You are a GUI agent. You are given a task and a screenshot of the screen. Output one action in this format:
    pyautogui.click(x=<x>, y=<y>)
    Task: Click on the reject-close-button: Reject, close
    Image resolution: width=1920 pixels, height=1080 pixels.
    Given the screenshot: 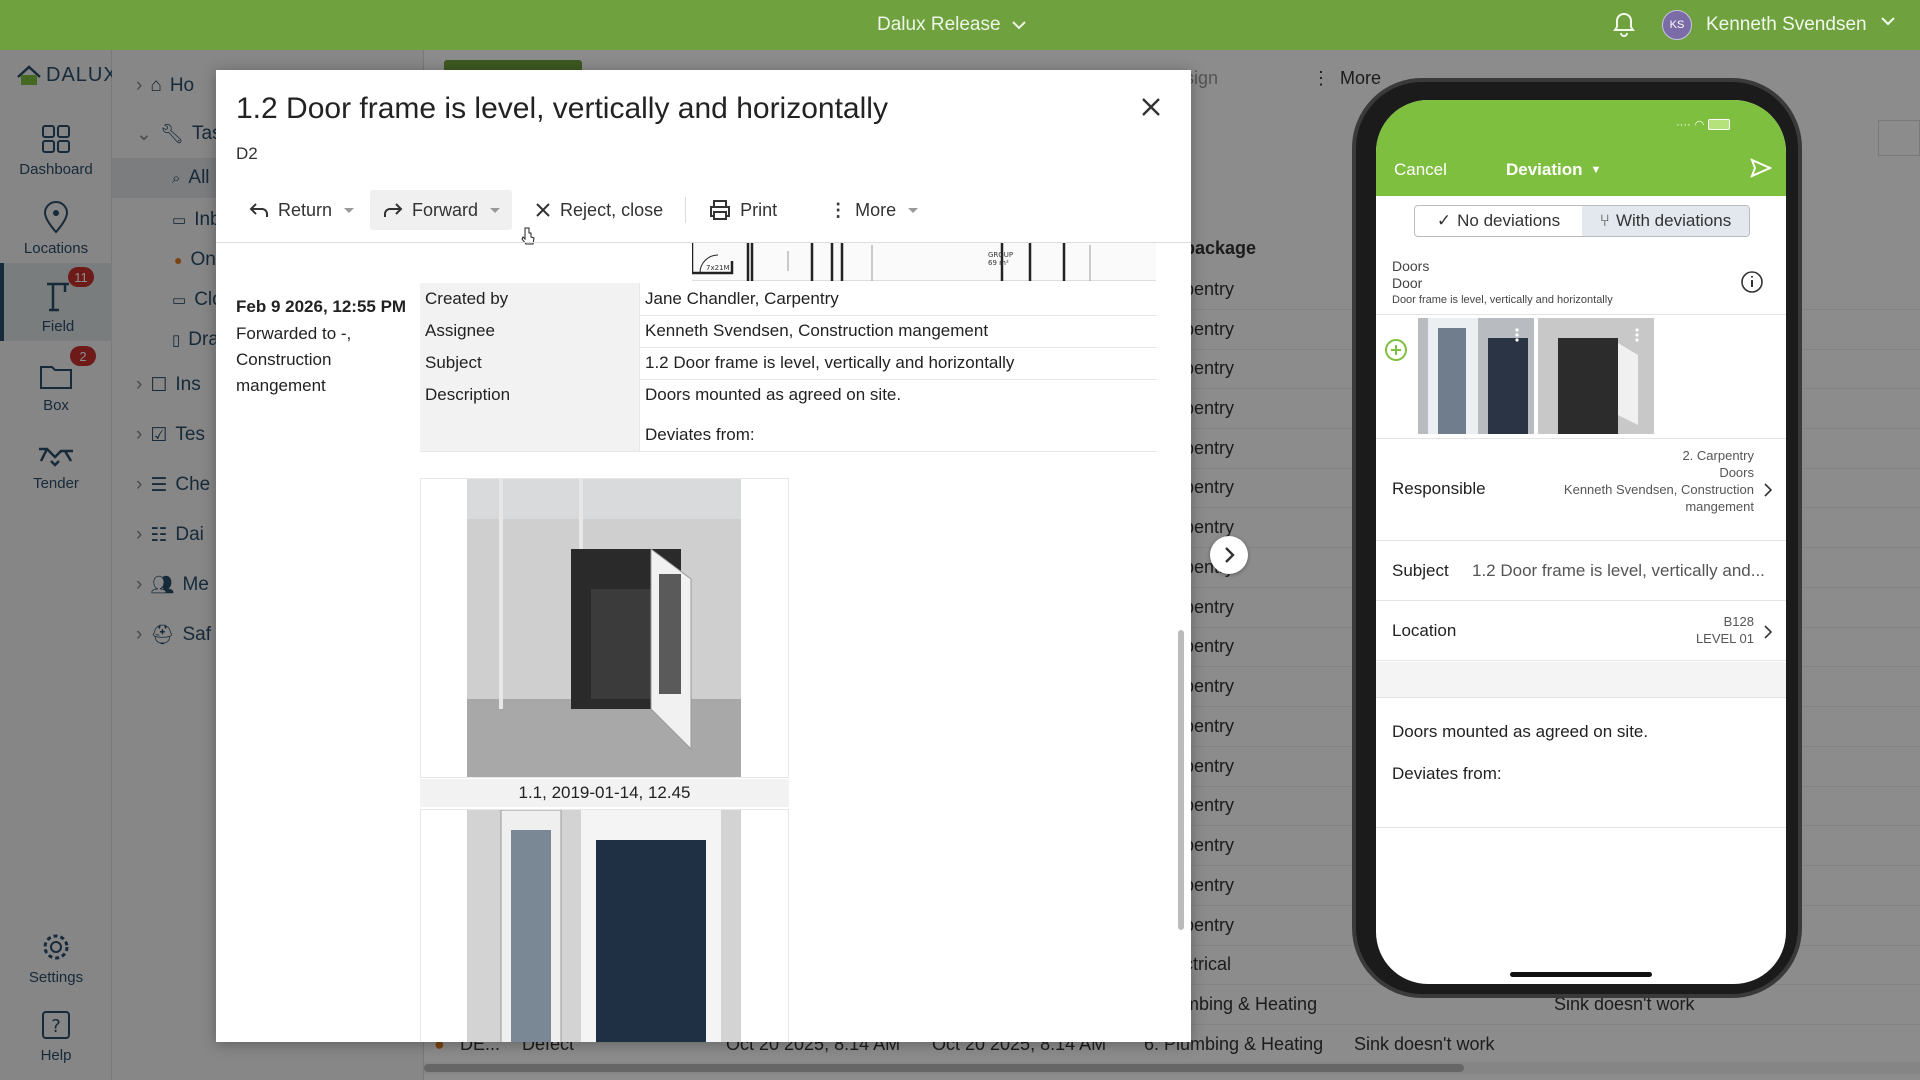 What is the action you would take?
    pyautogui.click(x=598, y=210)
    